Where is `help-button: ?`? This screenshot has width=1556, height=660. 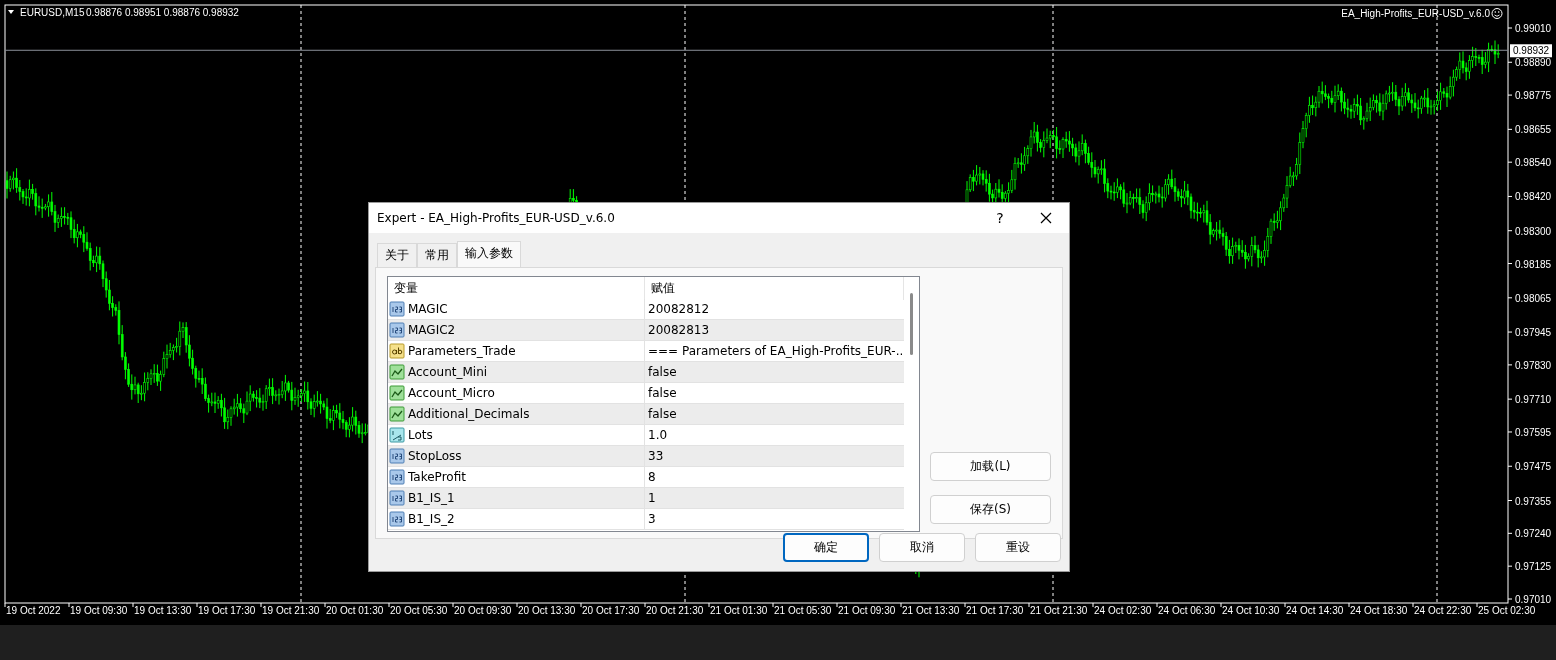
help-button: ? is located at coordinates (1000, 218).